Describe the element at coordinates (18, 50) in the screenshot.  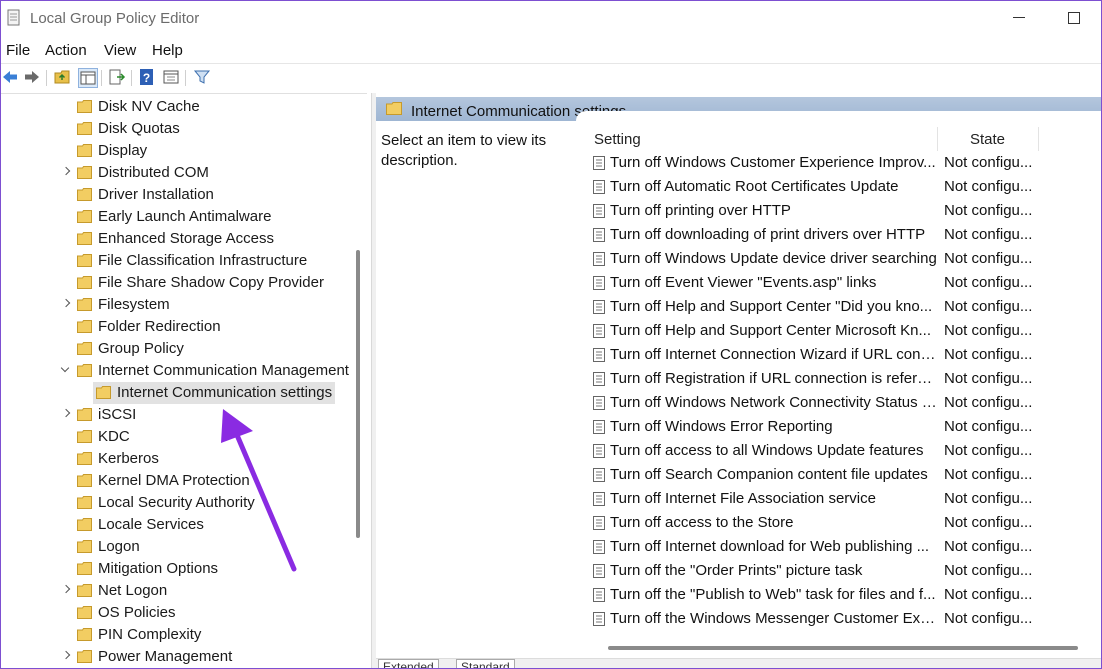
I see `menu-file: File` at that location.